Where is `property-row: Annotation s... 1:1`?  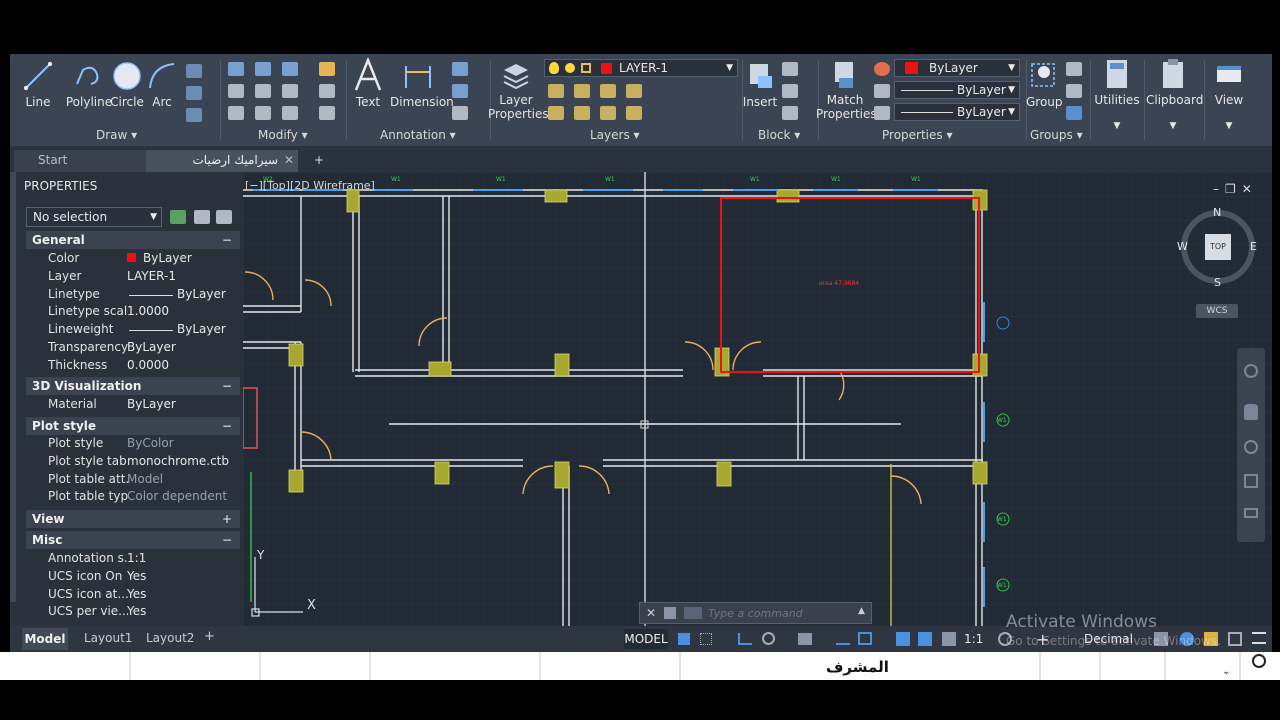 property-row: Annotation s... 1:1 is located at coordinates (133, 559).